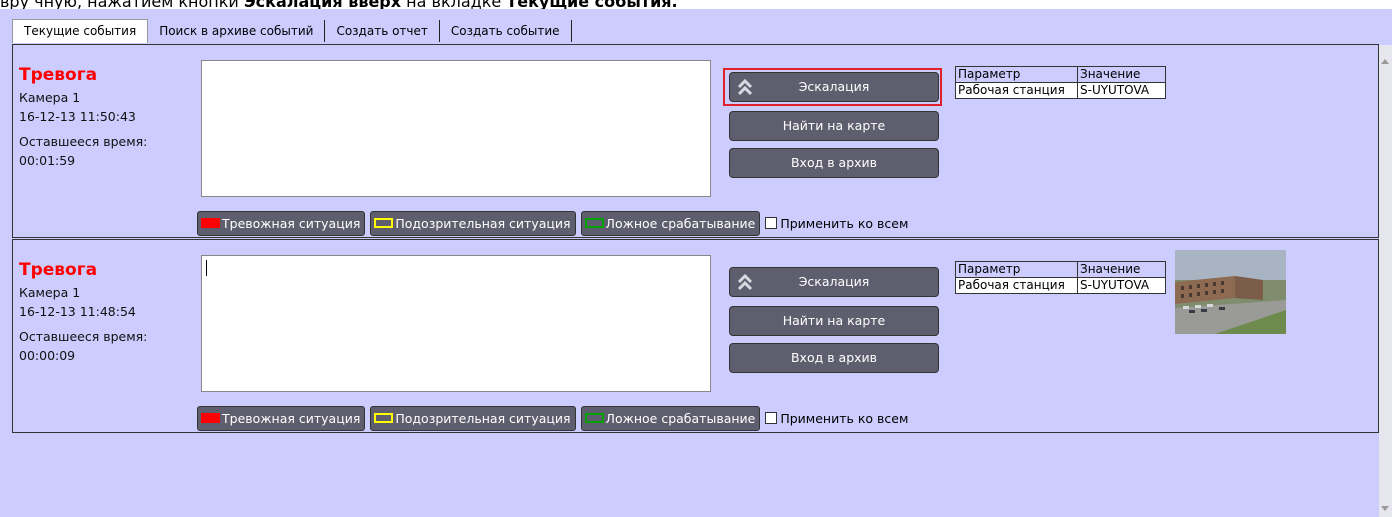  What do you see at coordinates (47, 355) in the screenshot?
I see `remaining-time-value: 00:00:09` at bounding box center [47, 355].